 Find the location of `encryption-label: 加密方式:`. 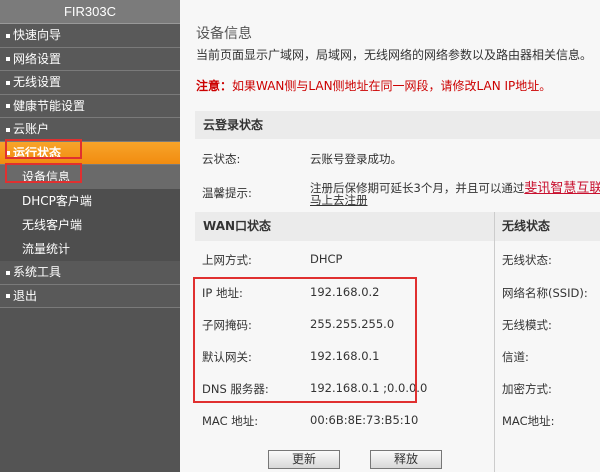

encryption-label: 加密方式: is located at coordinates (527, 389).